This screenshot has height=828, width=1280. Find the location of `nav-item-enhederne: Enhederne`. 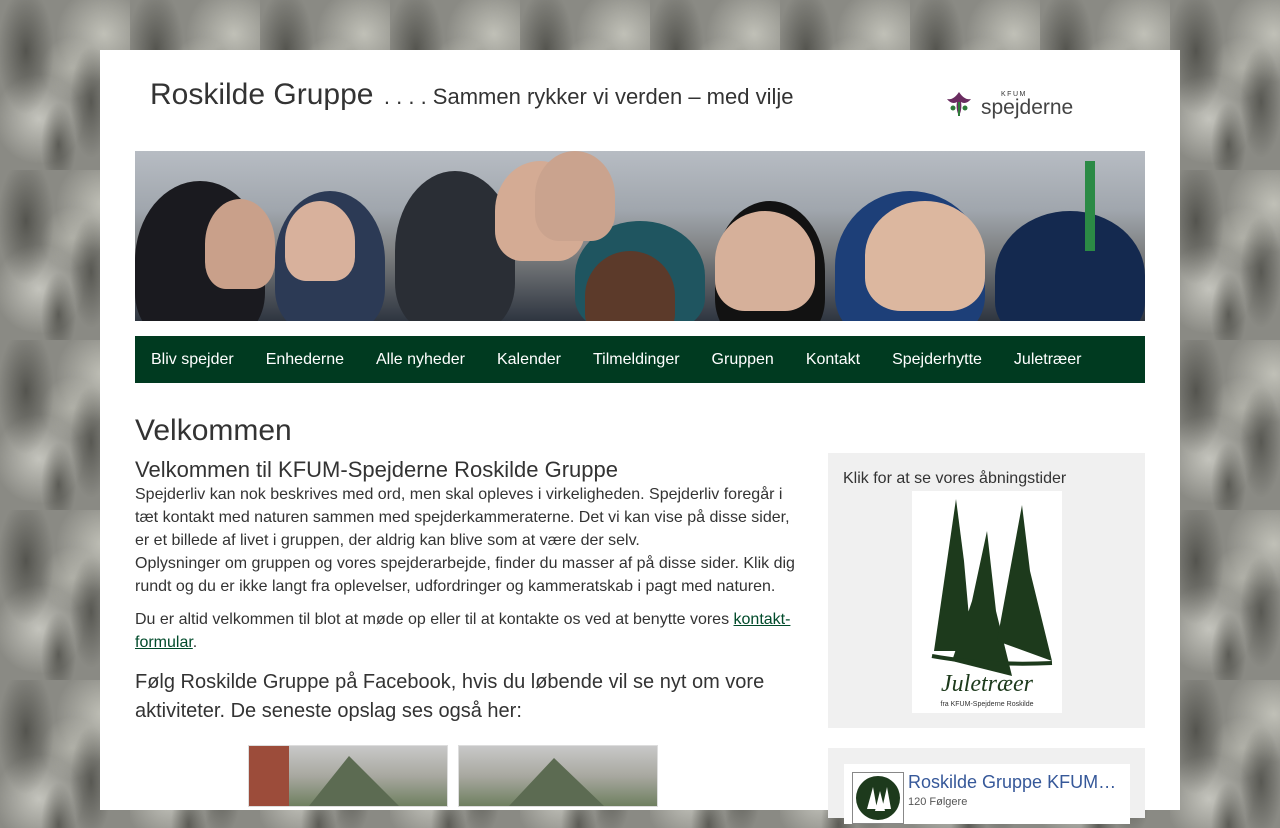

nav-item-enhederne: Enhederne is located at coordinates (305, 360).